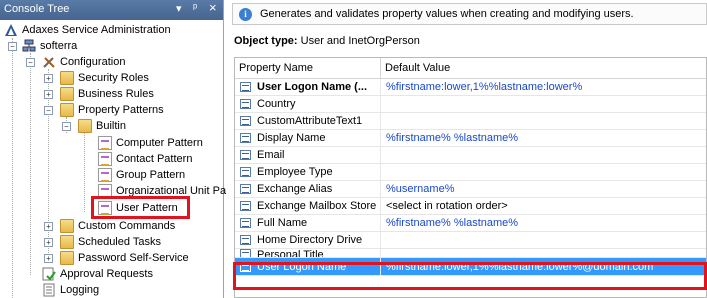 The height and width of the screenshot is (298, 707). I want to click on property-name: Exchange Mailbox Store, so click(317, 206).